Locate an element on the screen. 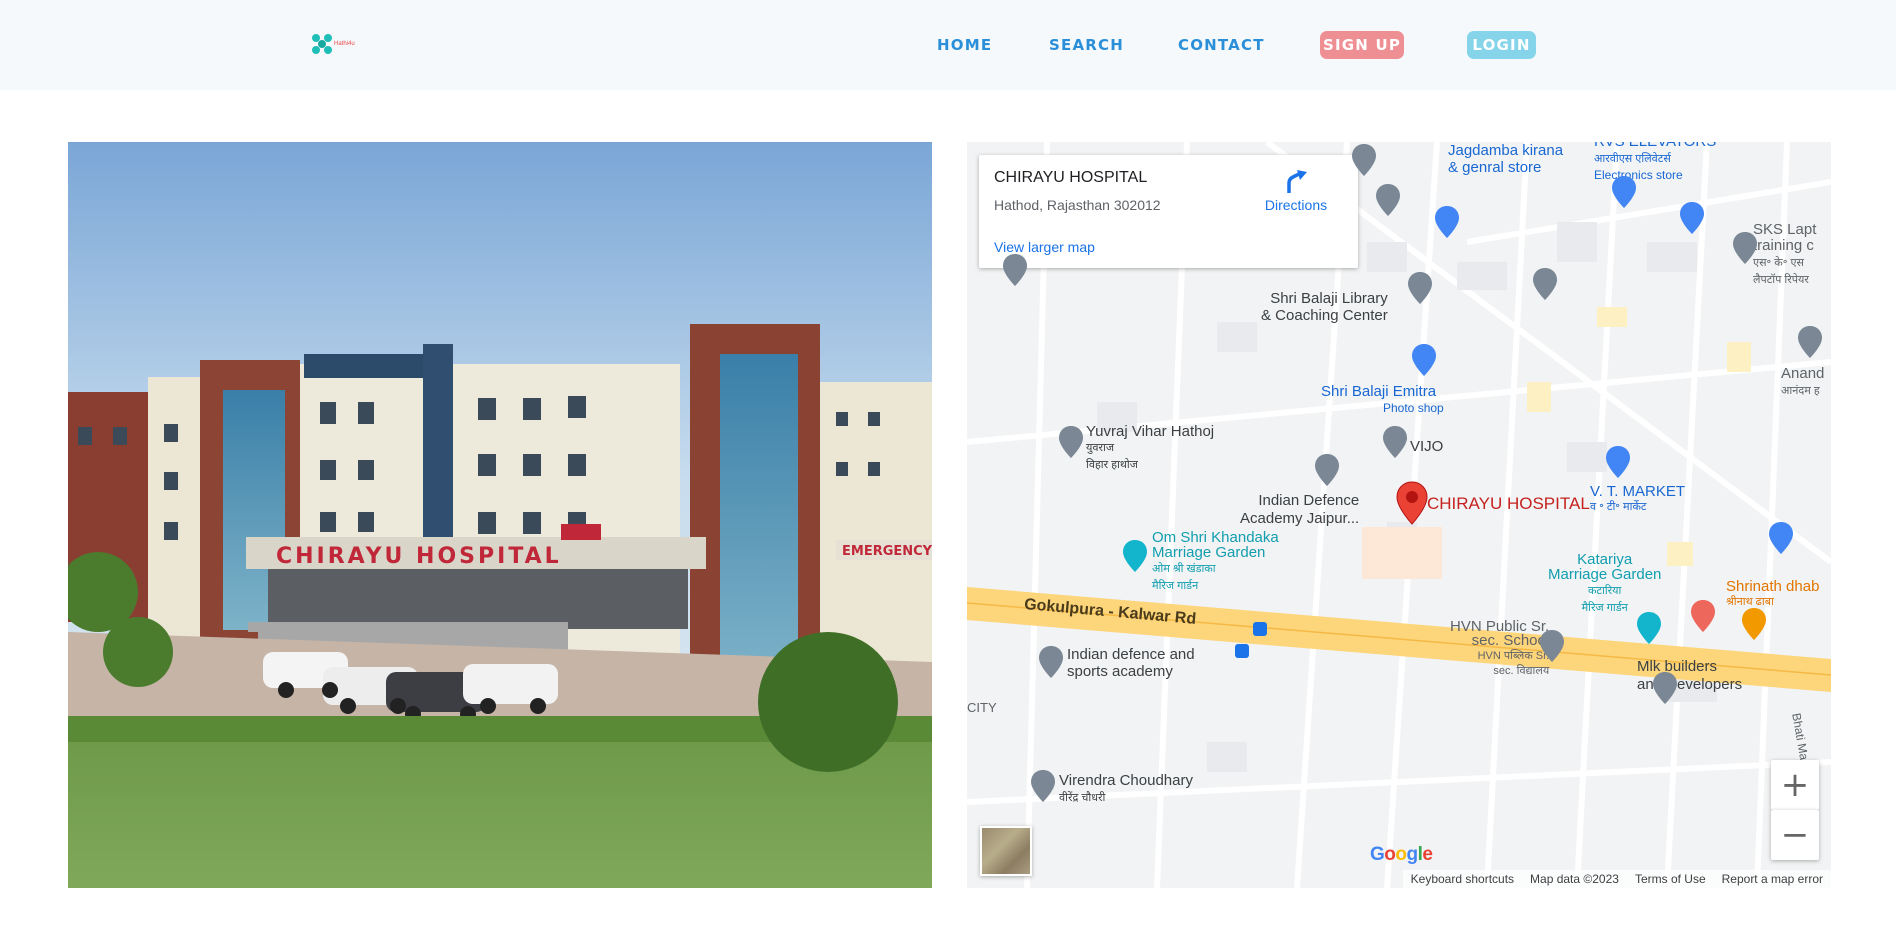 The image size is (1896, 927). signup-button: SIGN UP is located at coordinates (1362, 45).